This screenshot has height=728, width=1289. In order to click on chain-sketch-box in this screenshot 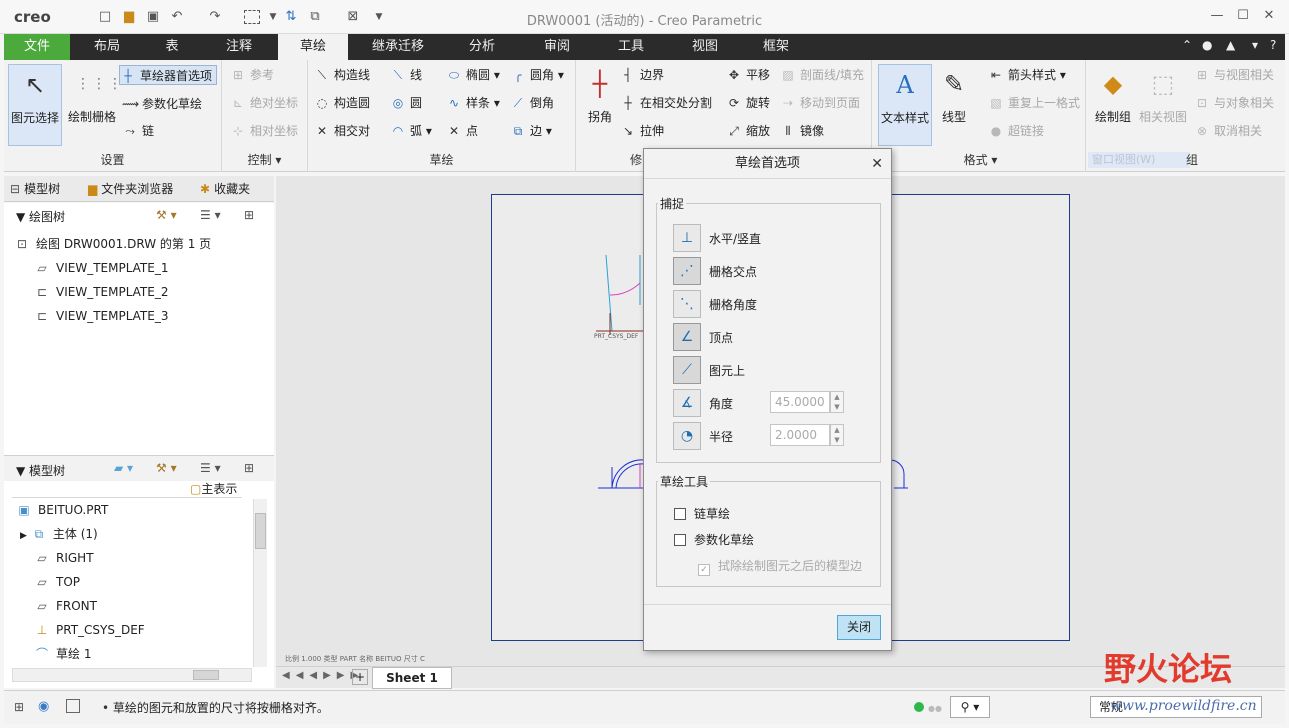, I will do `click(680, 514)`.